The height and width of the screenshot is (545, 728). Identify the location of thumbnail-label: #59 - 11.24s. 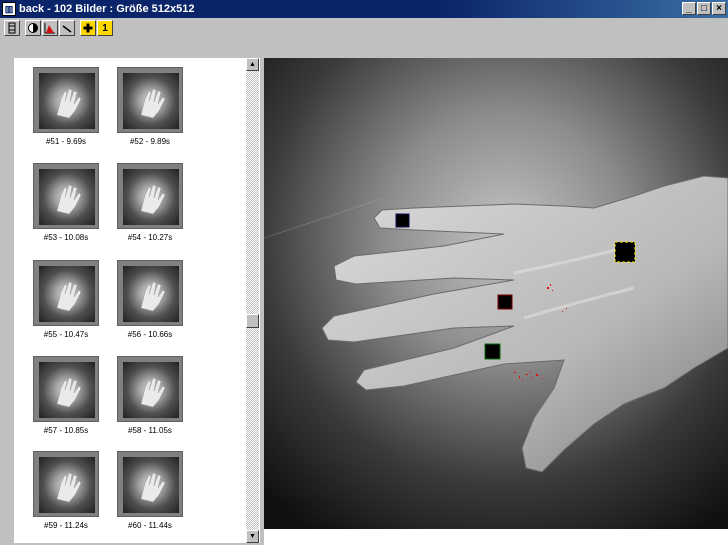
(66, 525).